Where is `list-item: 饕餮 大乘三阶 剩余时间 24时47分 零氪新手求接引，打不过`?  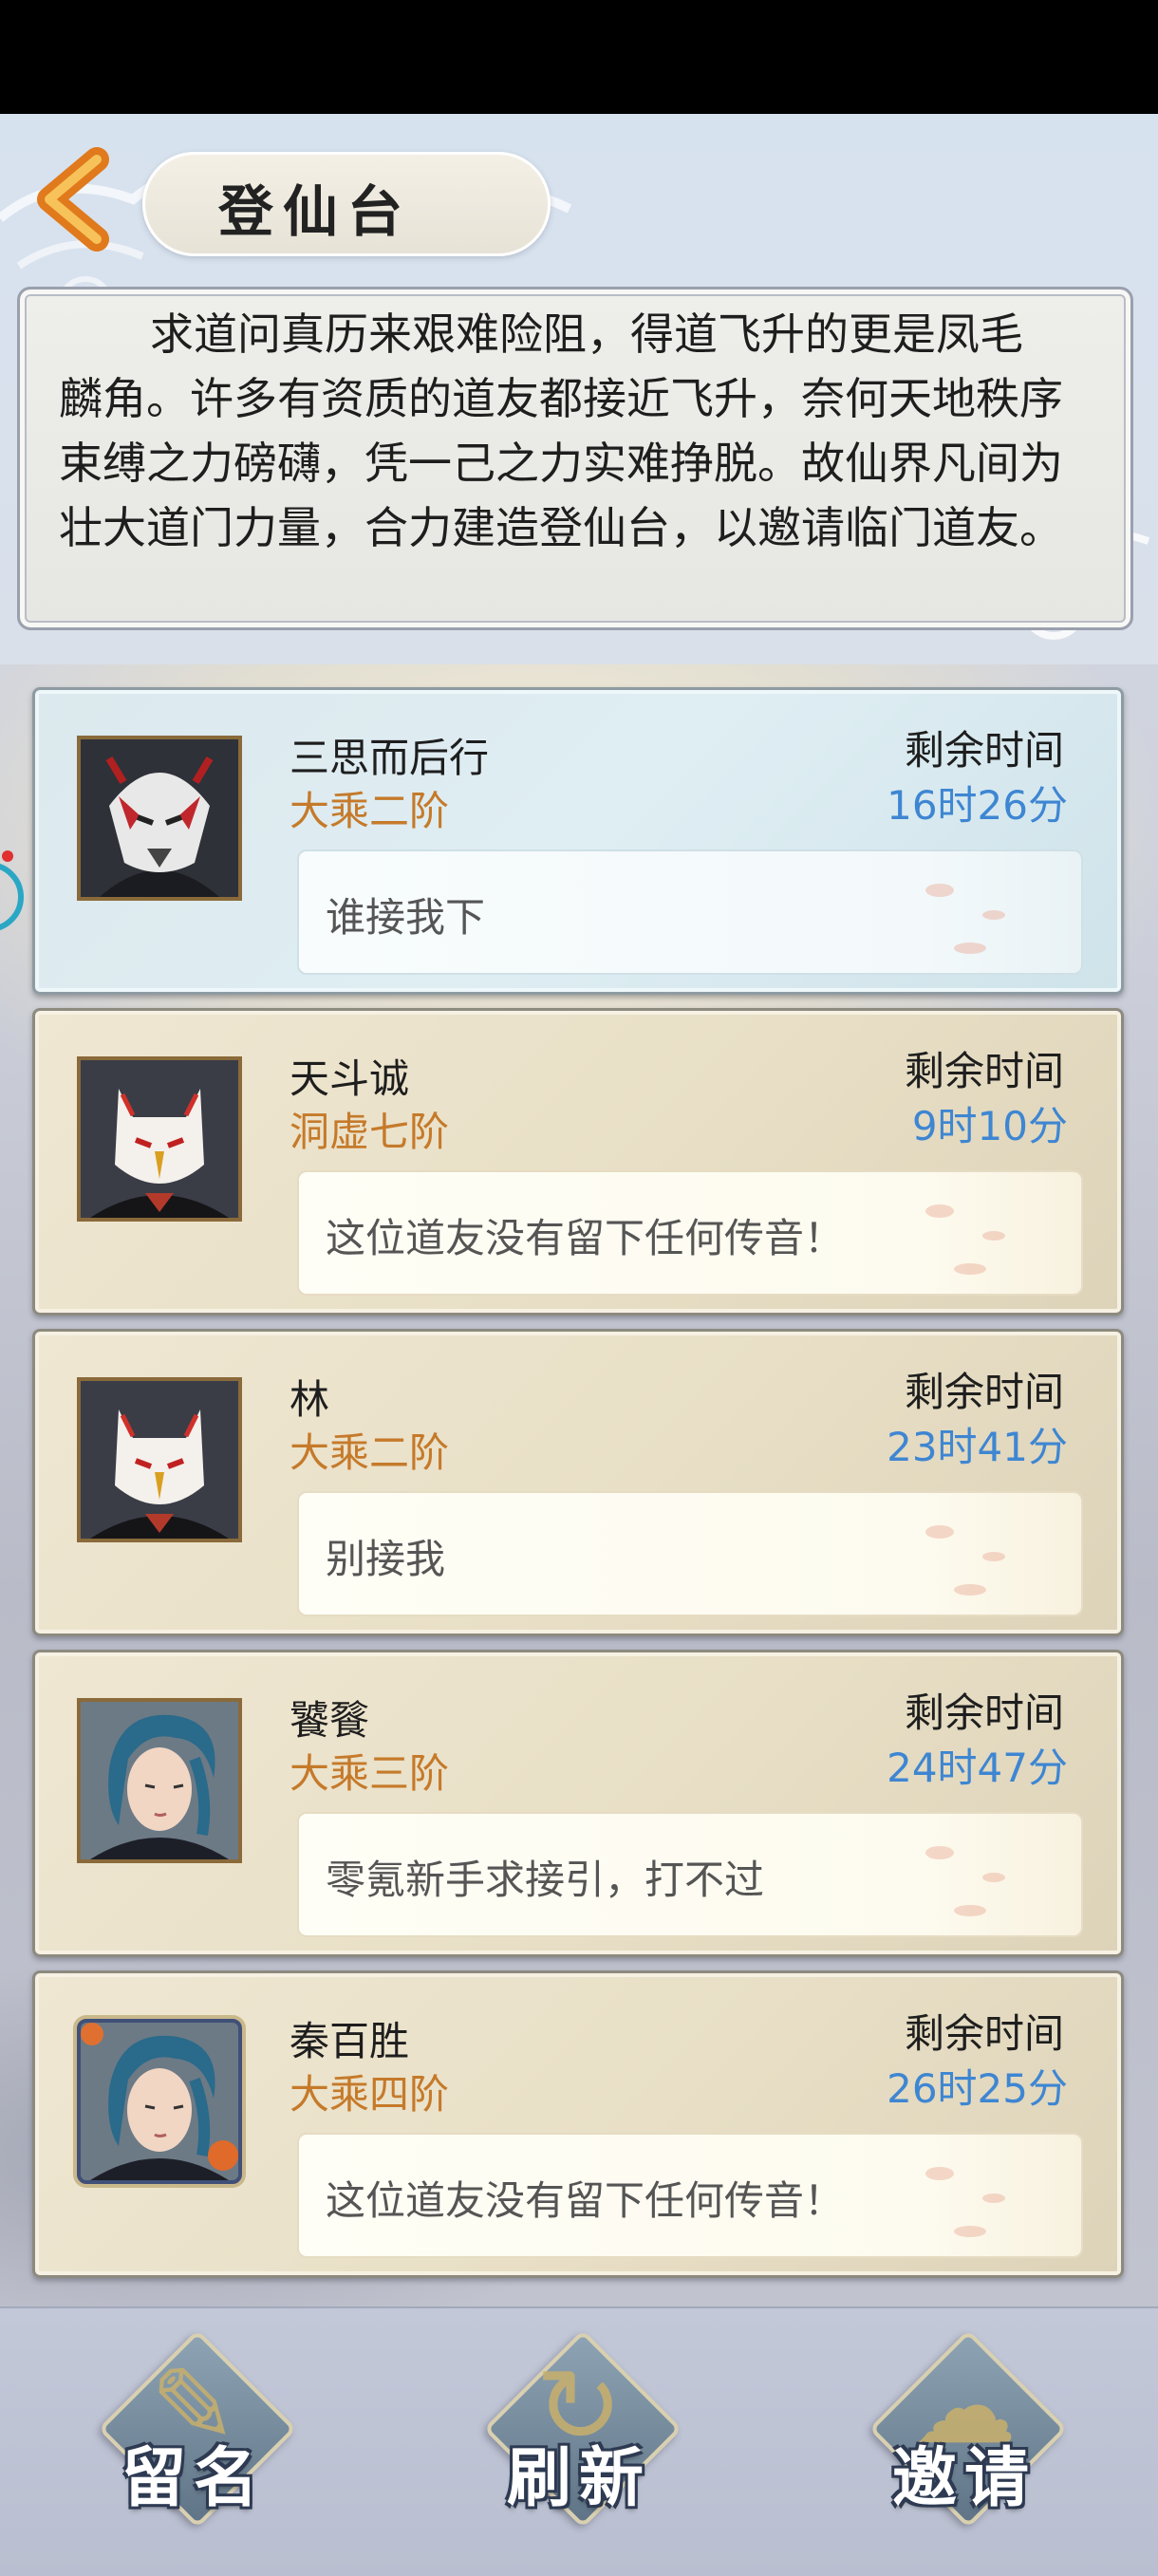
list-item: 饕餮 大乘三阶 剩余时间 24时47分 零氪新手求接引，打不过 is located at coordinates (578, 1804).